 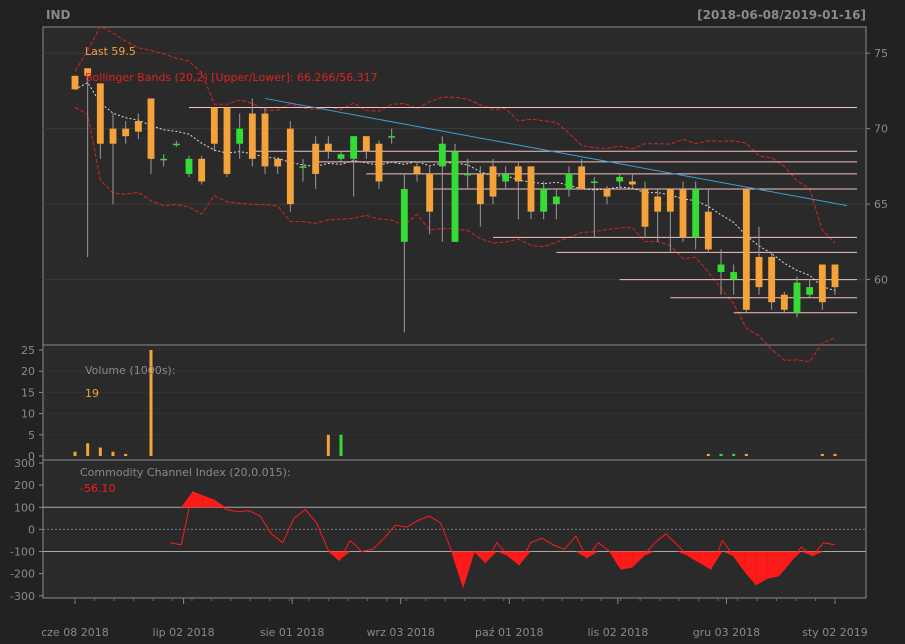 I want to click on cci-tick-label: -100, so click(x=22, y=552).